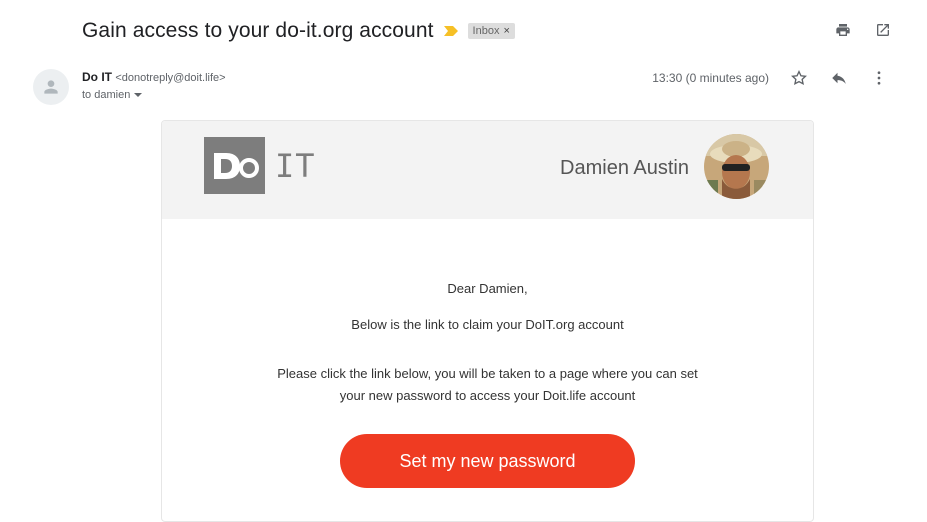 Image resolution: width=927 pixels, height=522 pixels. What do you see at coordinates (450, 31) in the screenshot?
I see `importance-marker-icon` at bounding box center [450, 31].